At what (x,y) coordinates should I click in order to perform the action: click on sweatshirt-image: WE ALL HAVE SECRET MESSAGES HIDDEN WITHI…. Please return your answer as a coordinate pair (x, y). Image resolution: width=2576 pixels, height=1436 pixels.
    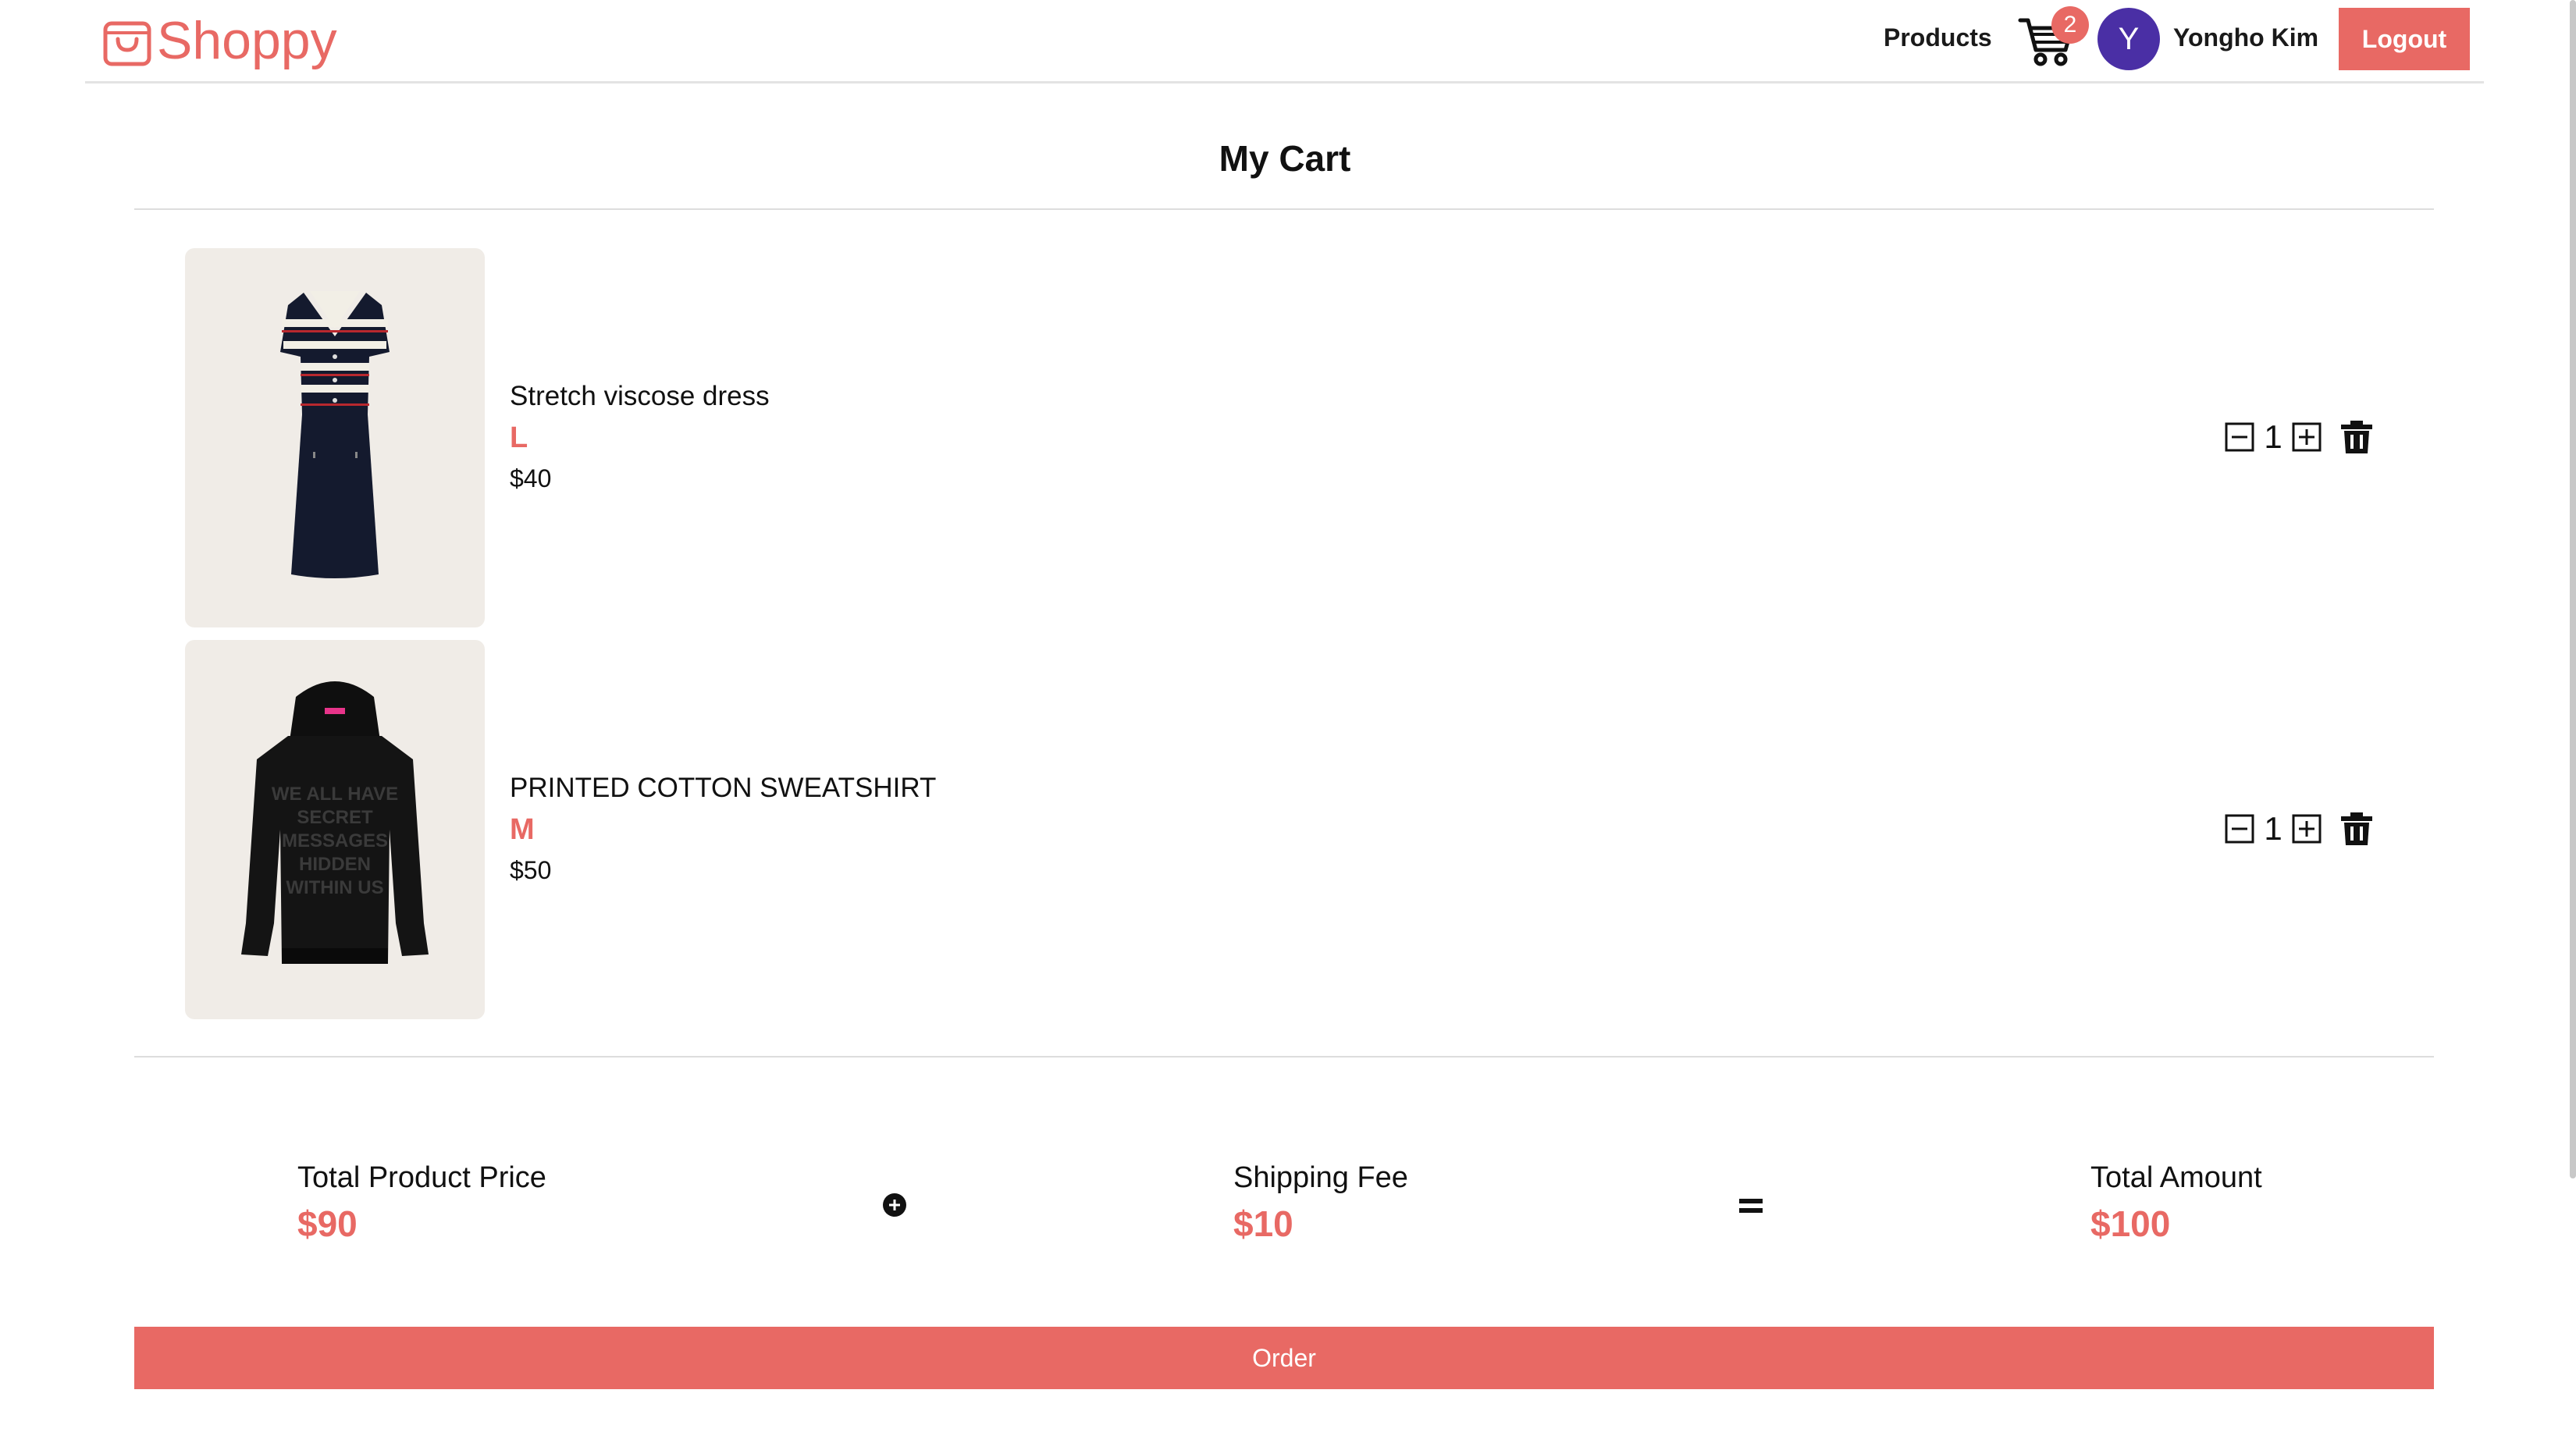
    Looking at the image, I should click on (335, 822).